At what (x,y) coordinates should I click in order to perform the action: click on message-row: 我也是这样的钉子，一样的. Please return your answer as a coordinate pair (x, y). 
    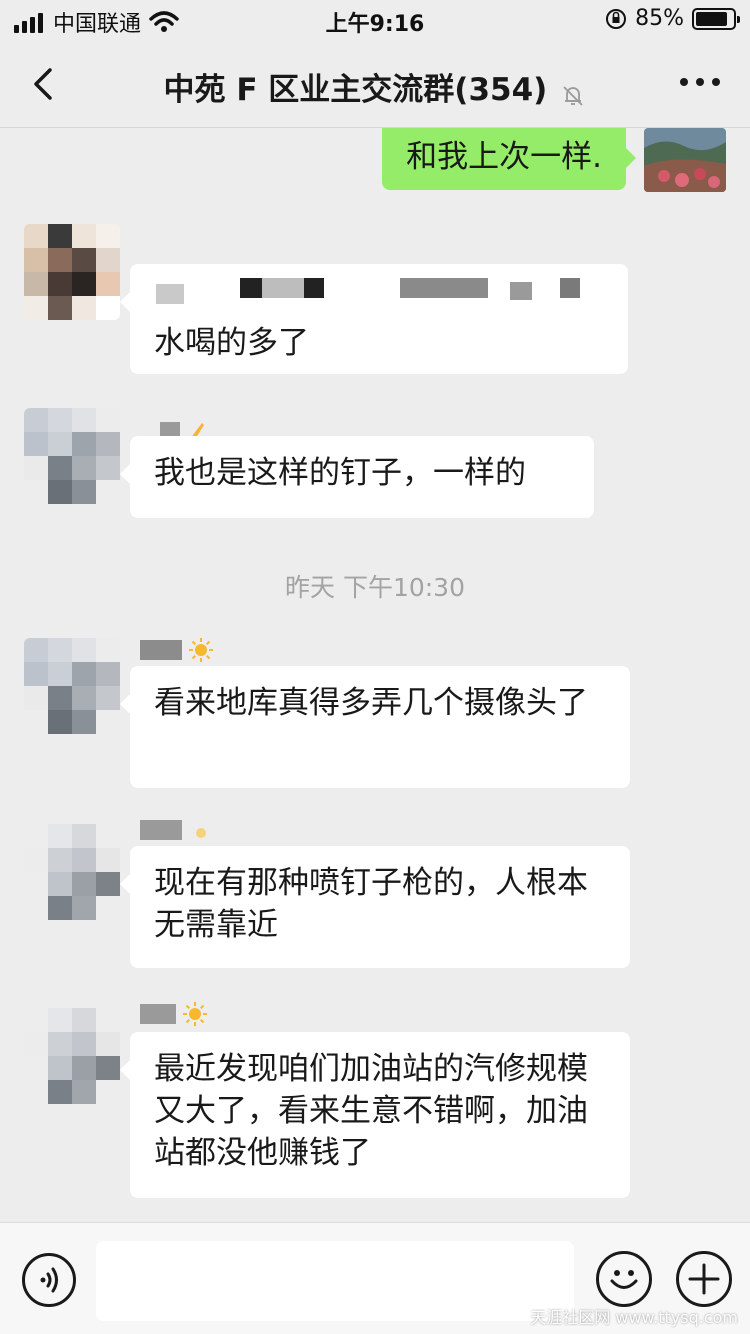
    Looking at the image, I should click on (375, 463).